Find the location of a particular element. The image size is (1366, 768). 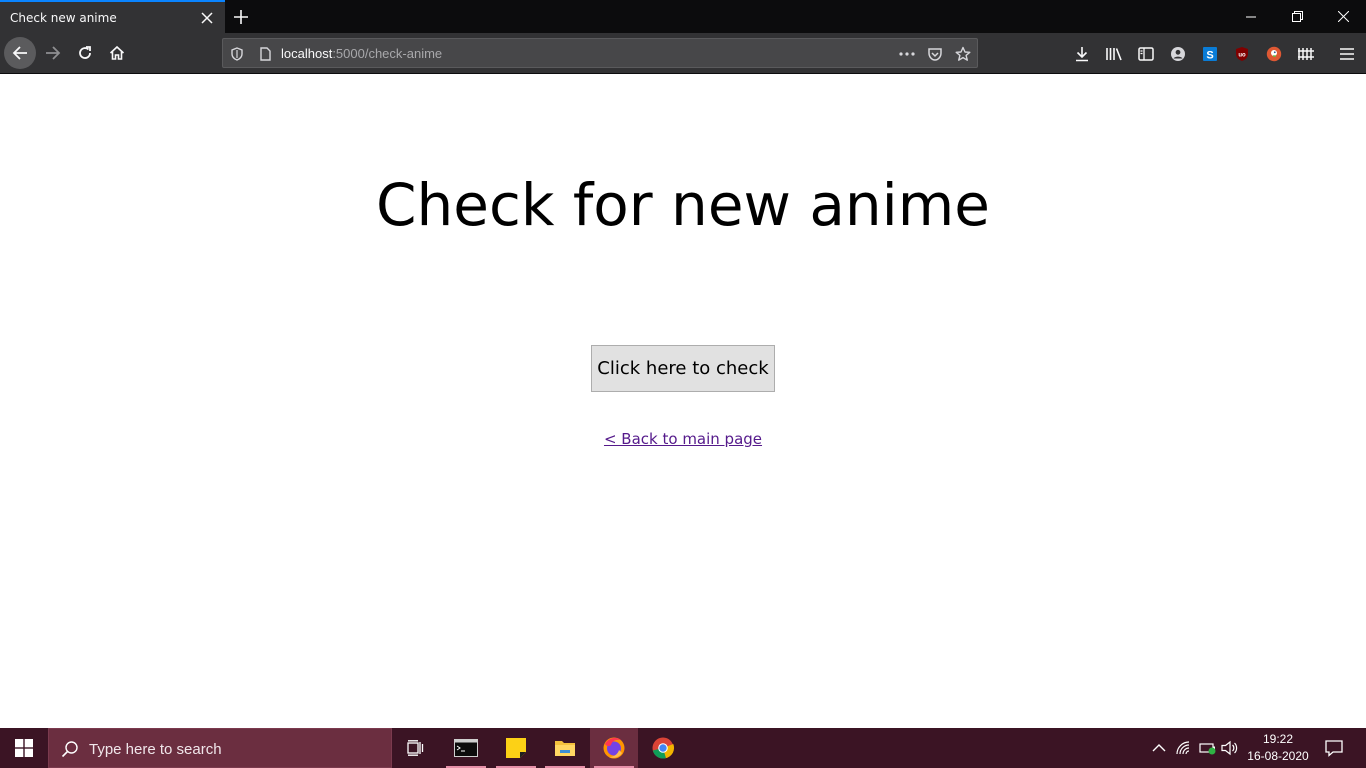

menu-icon is located at coordinates (1347, 54).